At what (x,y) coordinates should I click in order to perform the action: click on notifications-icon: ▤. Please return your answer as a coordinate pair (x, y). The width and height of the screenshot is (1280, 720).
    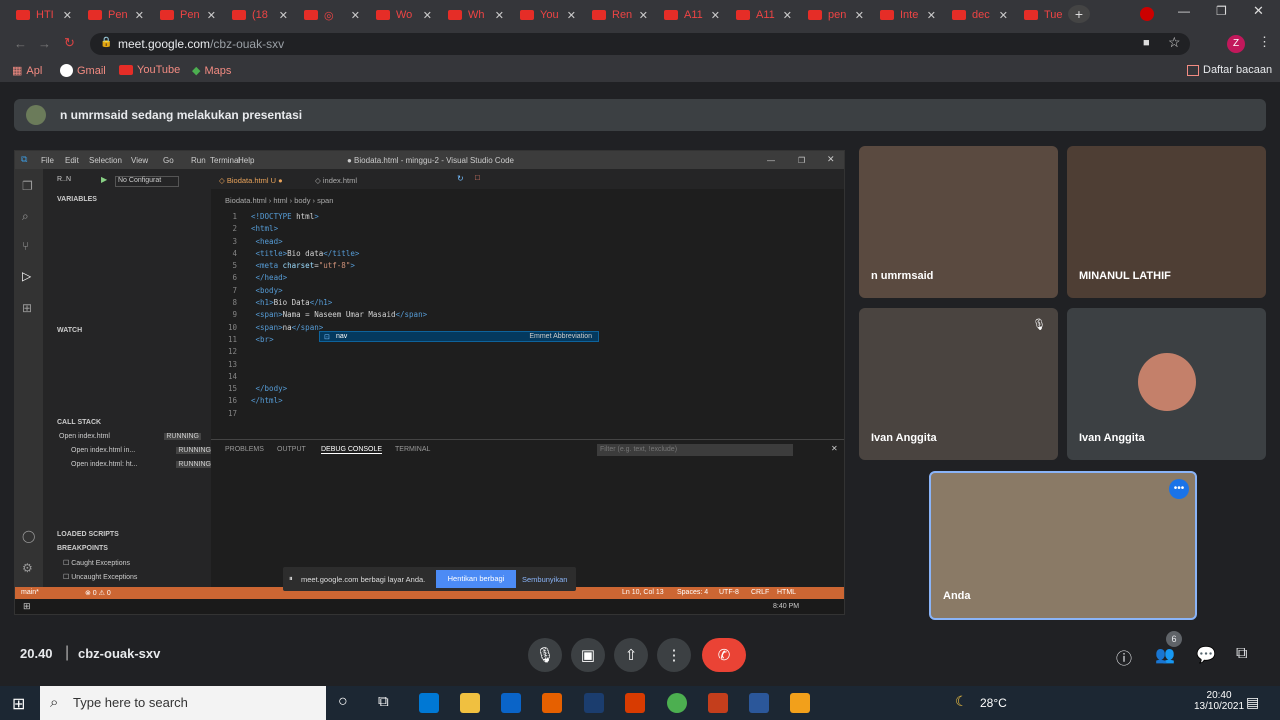
    Looking at the image, I should click on (1252, 702).